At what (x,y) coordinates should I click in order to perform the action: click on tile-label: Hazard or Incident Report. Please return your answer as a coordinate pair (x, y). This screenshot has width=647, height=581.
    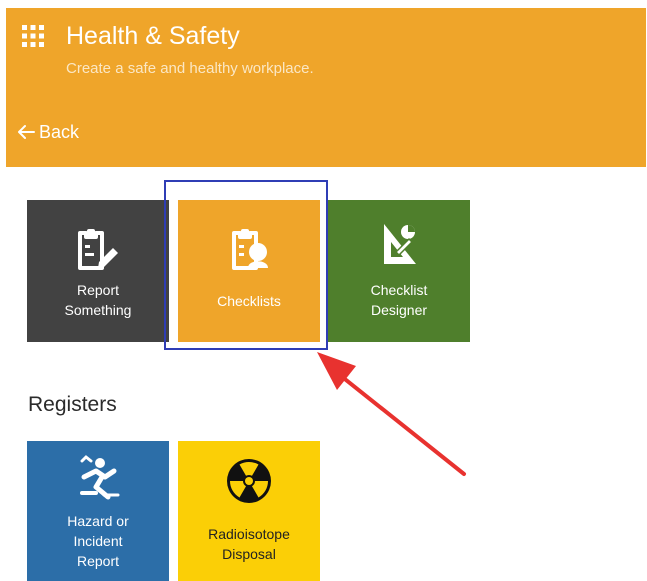
    Looking at the image, I should click on (98, 541).